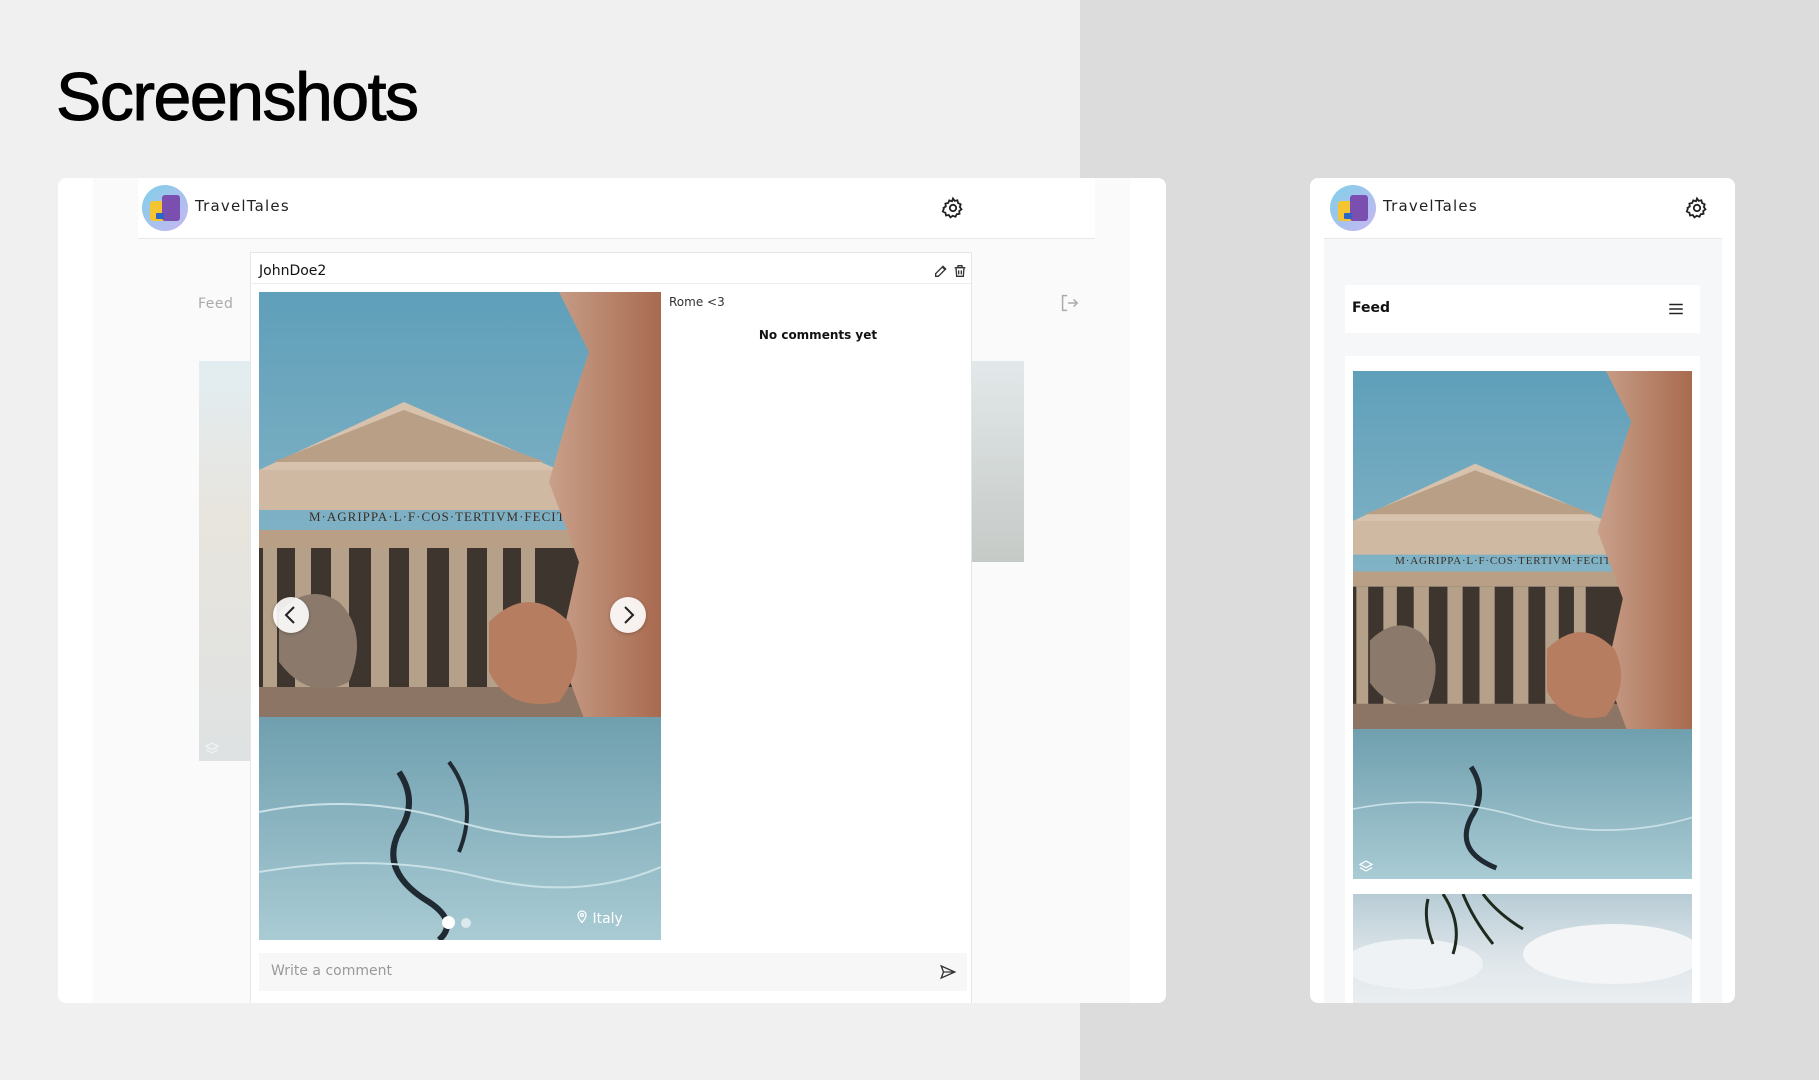 The image size is (1819, 1080). Describe the element at coordinates (448, 922) in the screenshot. I see `carousel-dot-active` at that location.